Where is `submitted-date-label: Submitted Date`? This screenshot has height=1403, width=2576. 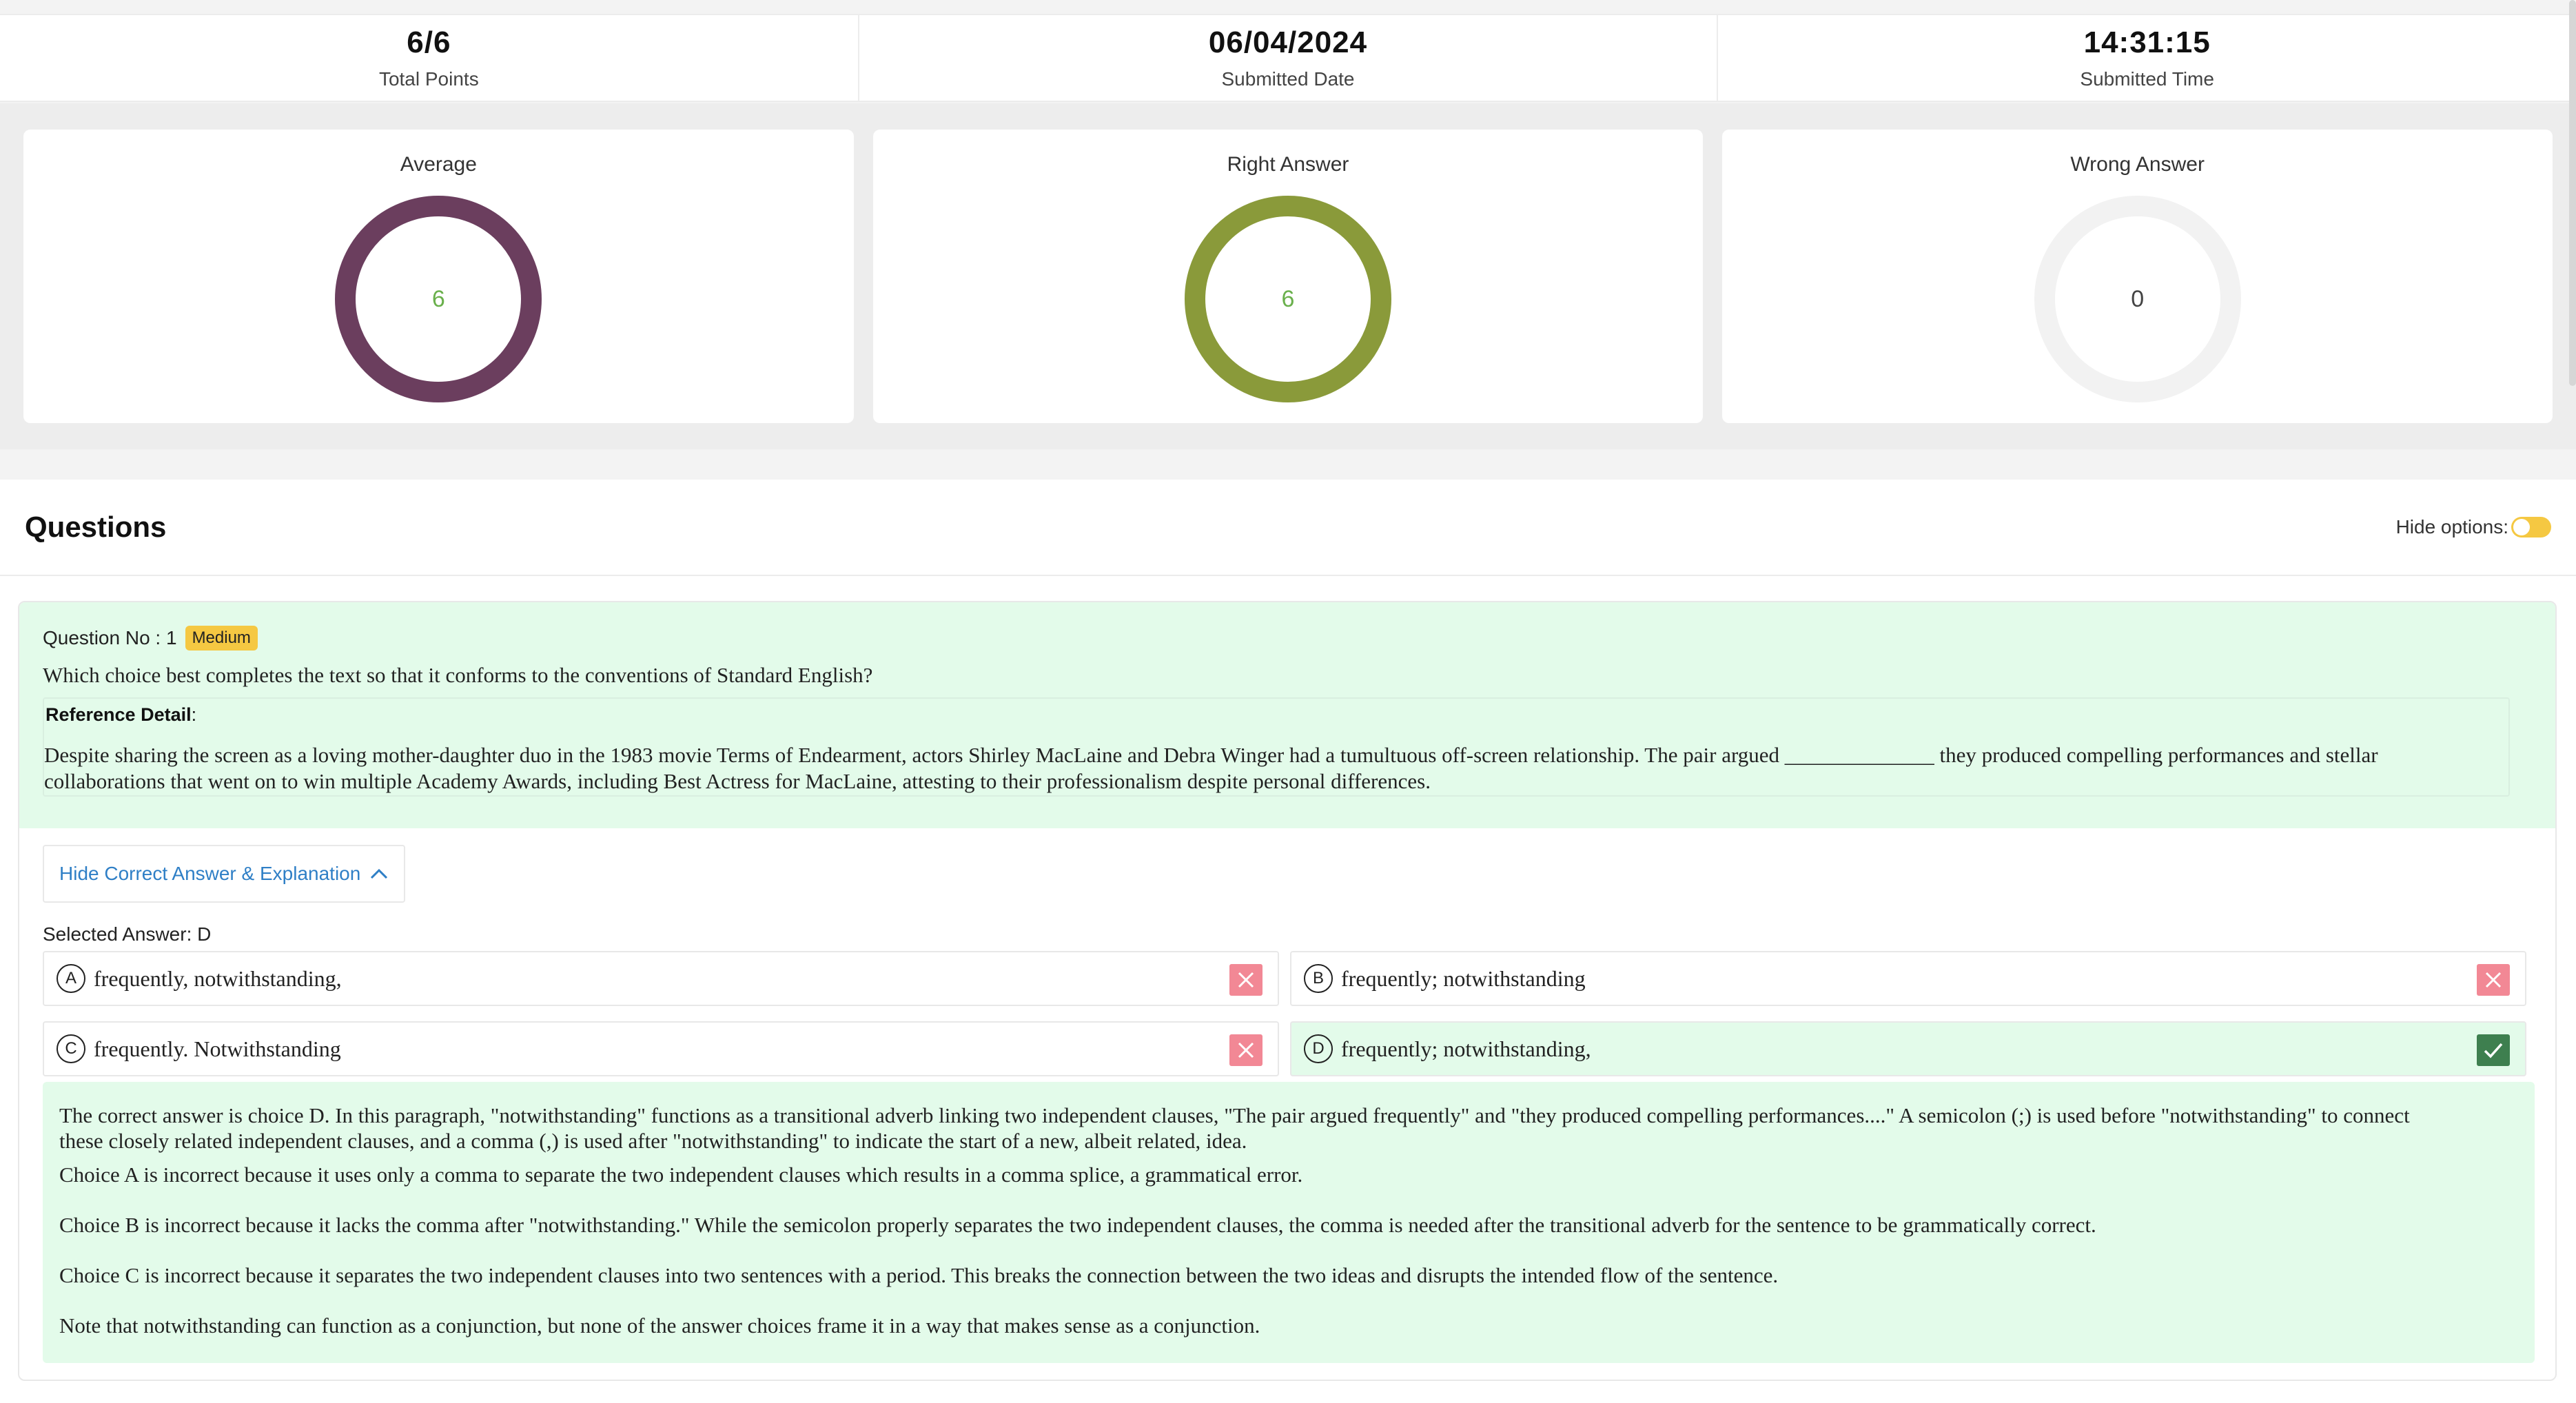
submitted-date-label: Submitted Date is located at coordinates (1288, 79).